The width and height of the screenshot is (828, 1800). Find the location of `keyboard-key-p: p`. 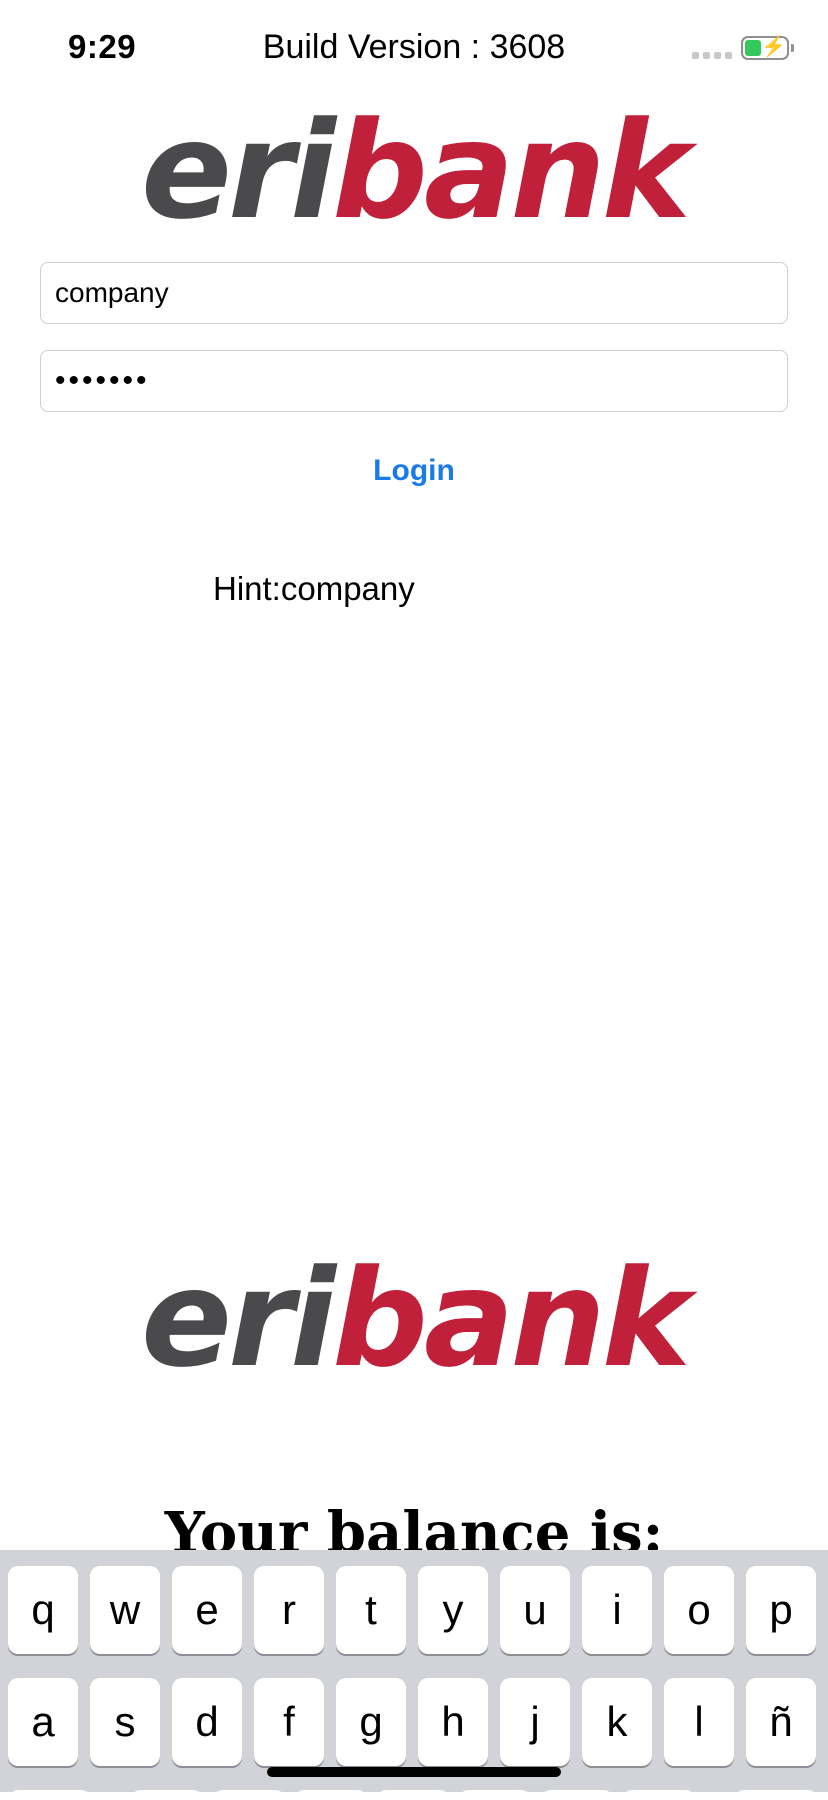

keyboard-key-p: p is located at coordinates (781, 1610).